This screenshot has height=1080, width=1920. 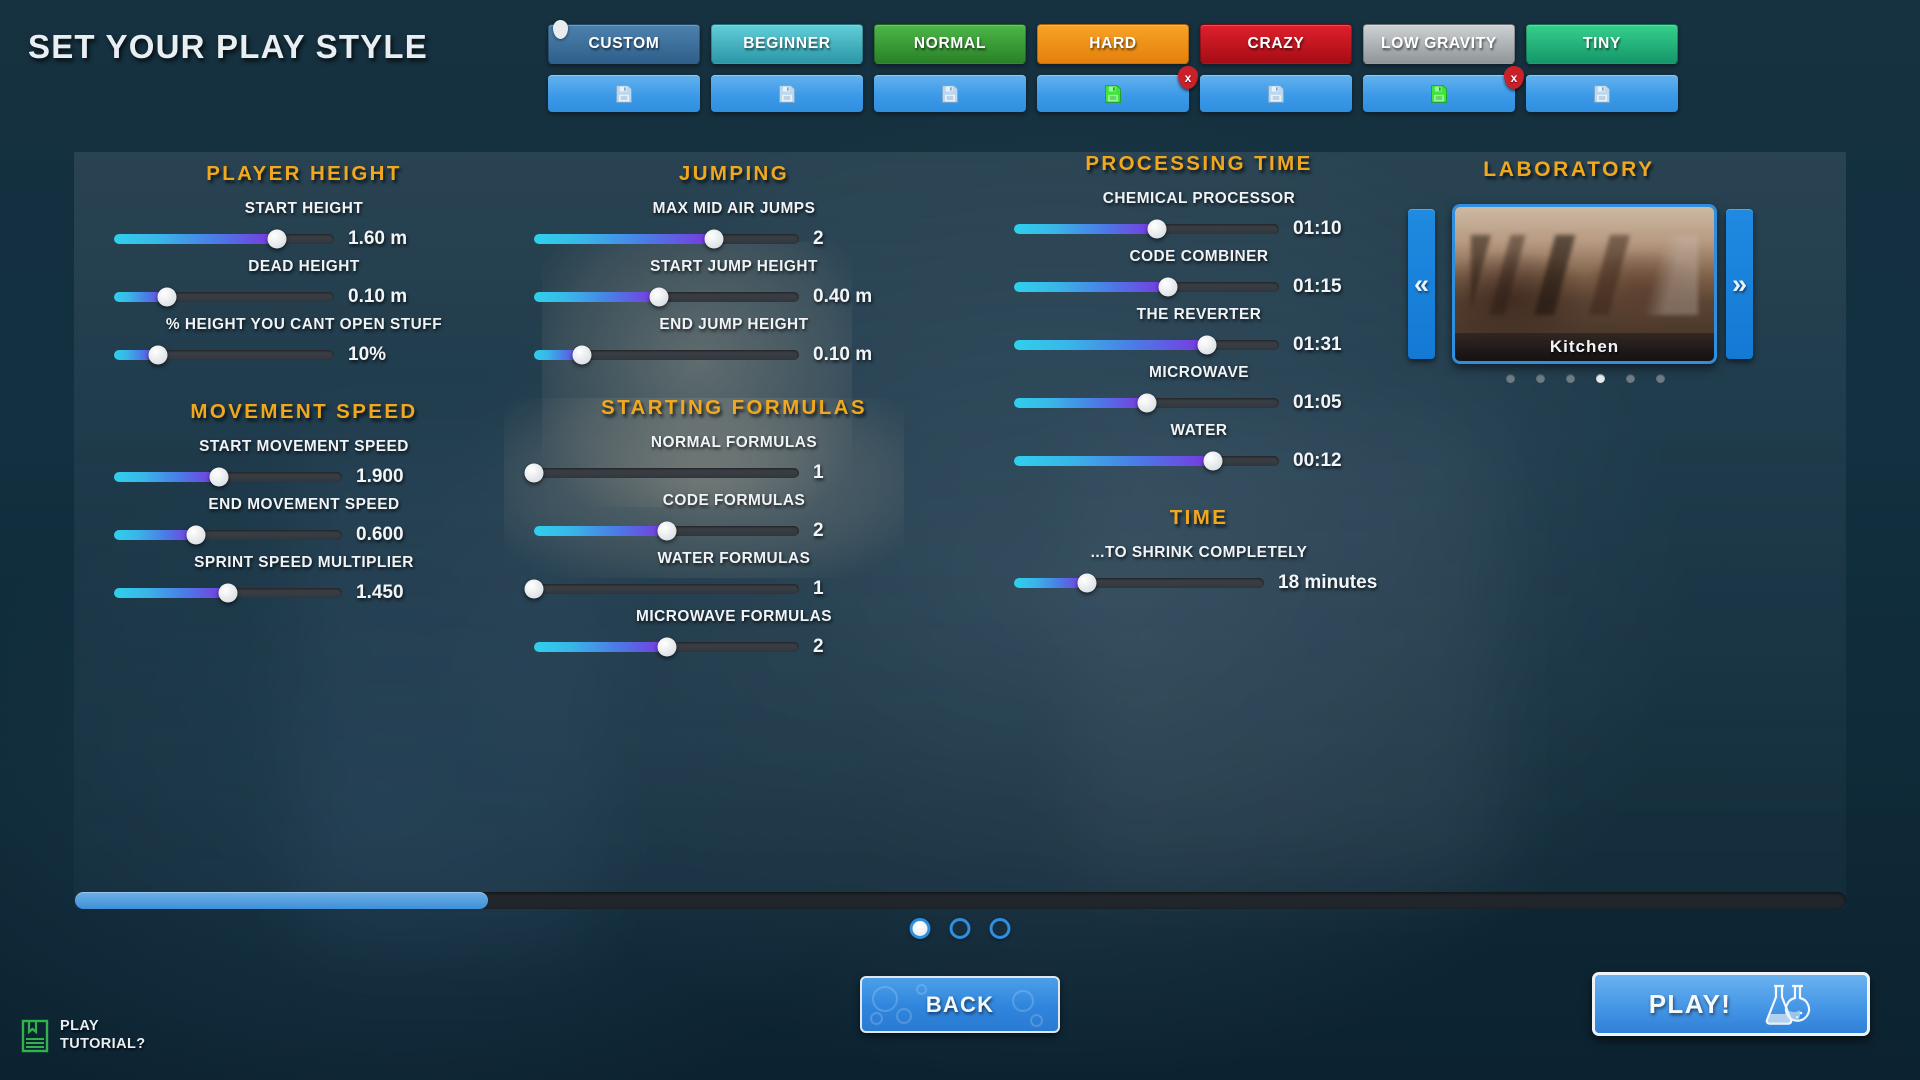 I want to click on slider-label-normal-formulas: NORMAL FORMULAS, so click(x=734, y=442).